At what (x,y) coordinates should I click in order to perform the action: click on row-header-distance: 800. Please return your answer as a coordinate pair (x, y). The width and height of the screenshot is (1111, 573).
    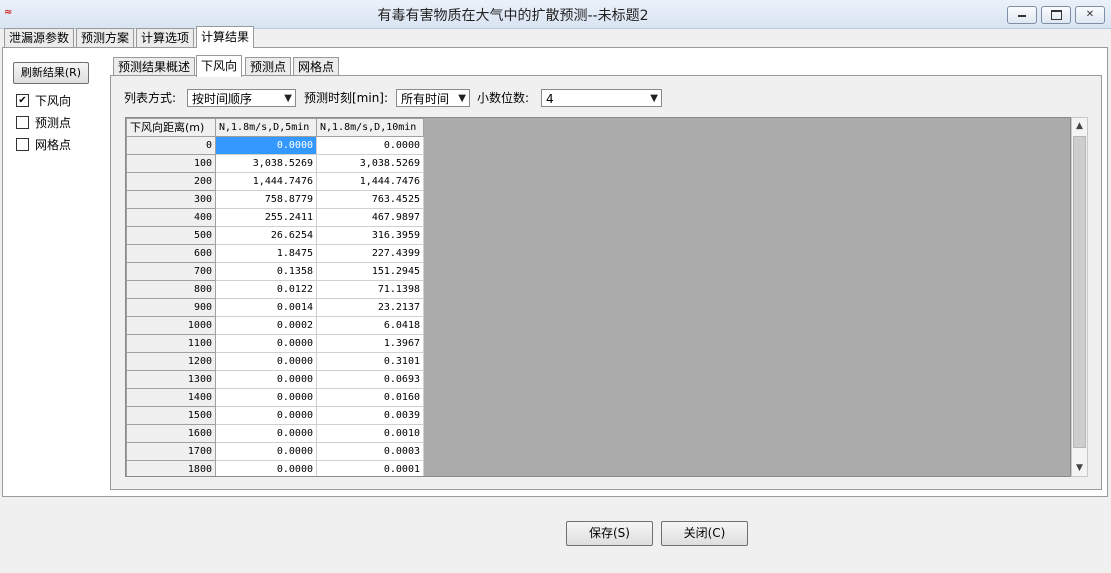
    Looking at the image, I should click on (171, 289).